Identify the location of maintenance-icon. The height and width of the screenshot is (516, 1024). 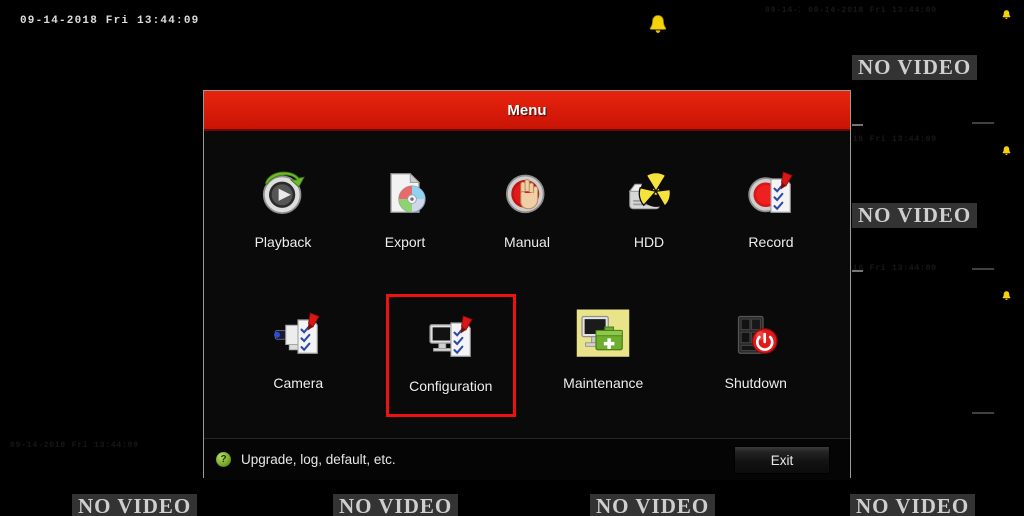
(603, 334).